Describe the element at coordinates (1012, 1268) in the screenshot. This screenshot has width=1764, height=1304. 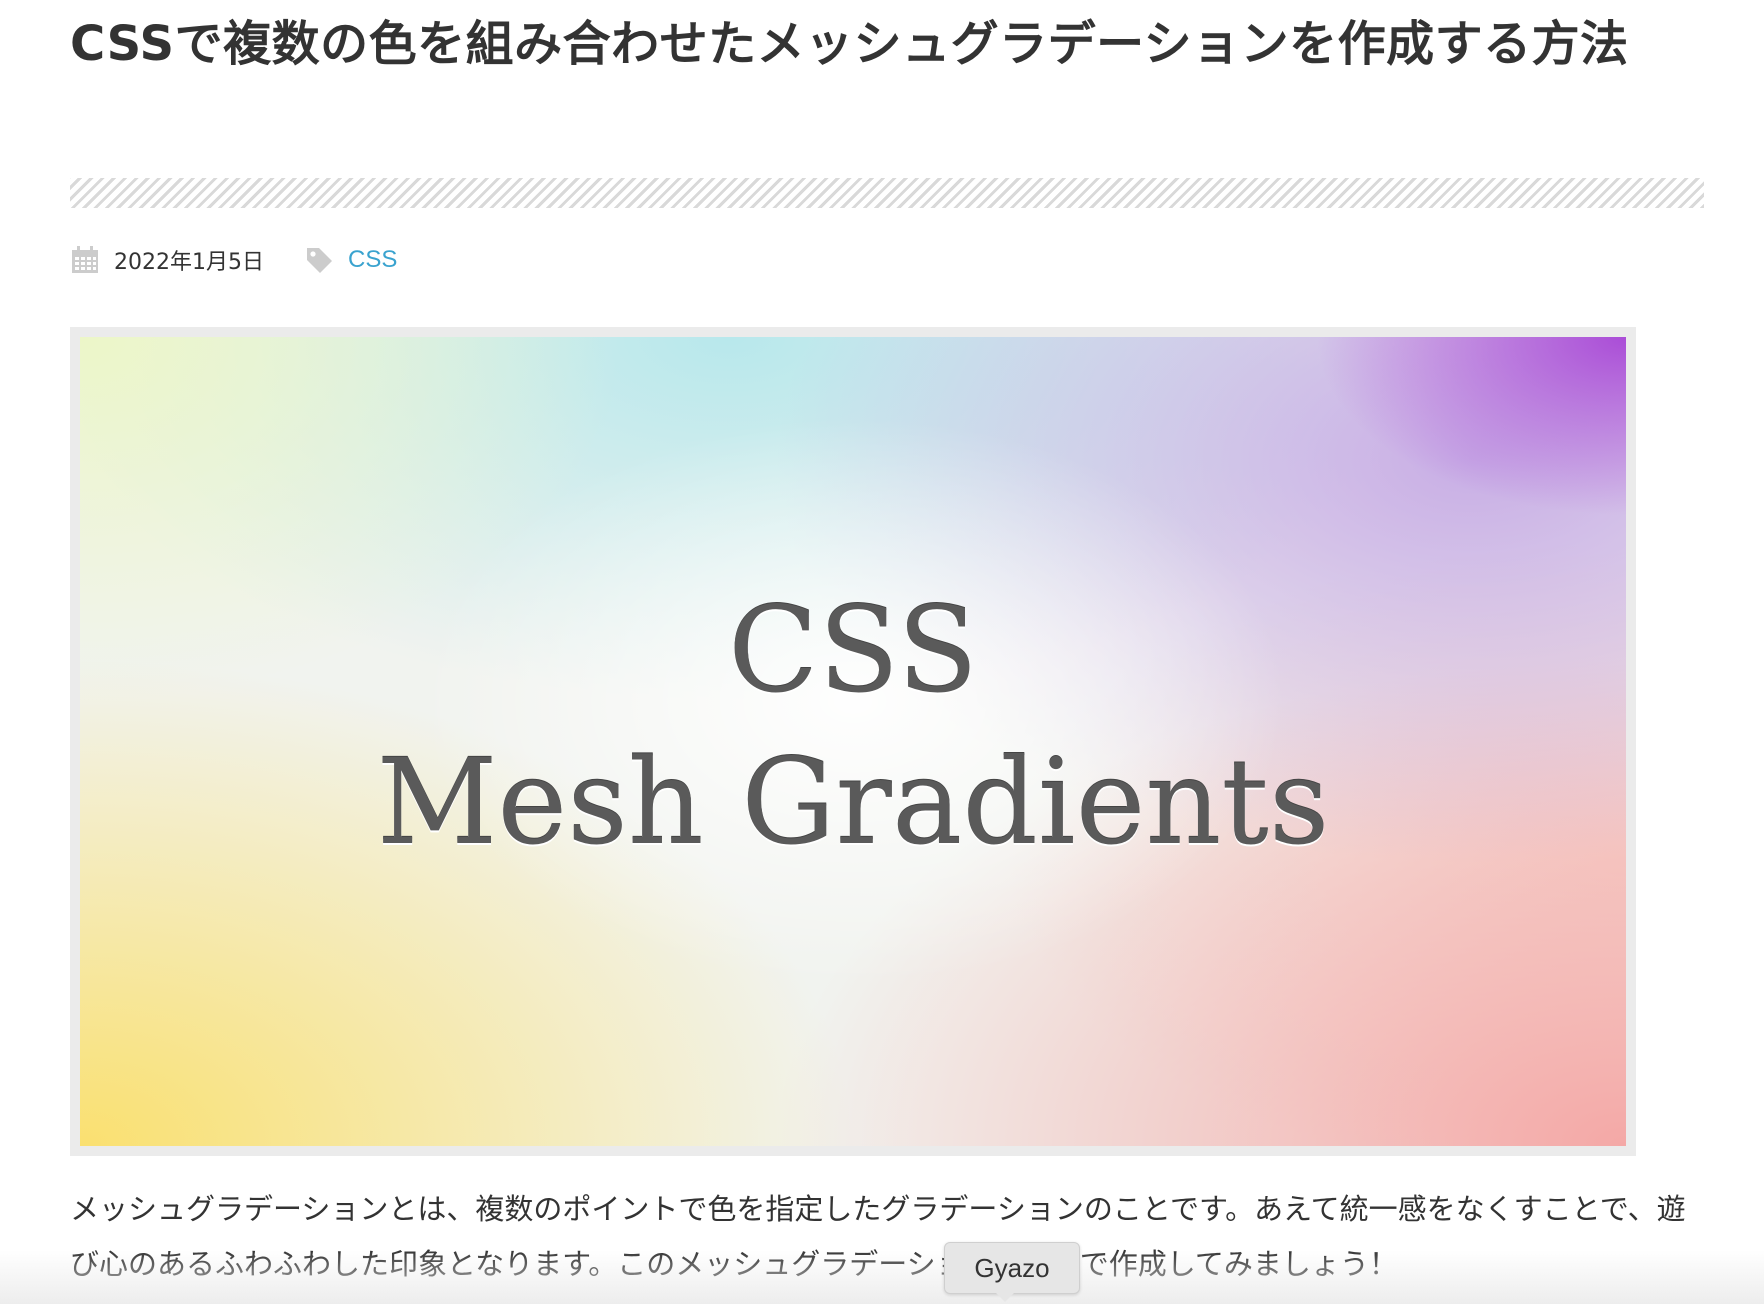
I see `gyazo-tooltip: Gyazo` at that location.